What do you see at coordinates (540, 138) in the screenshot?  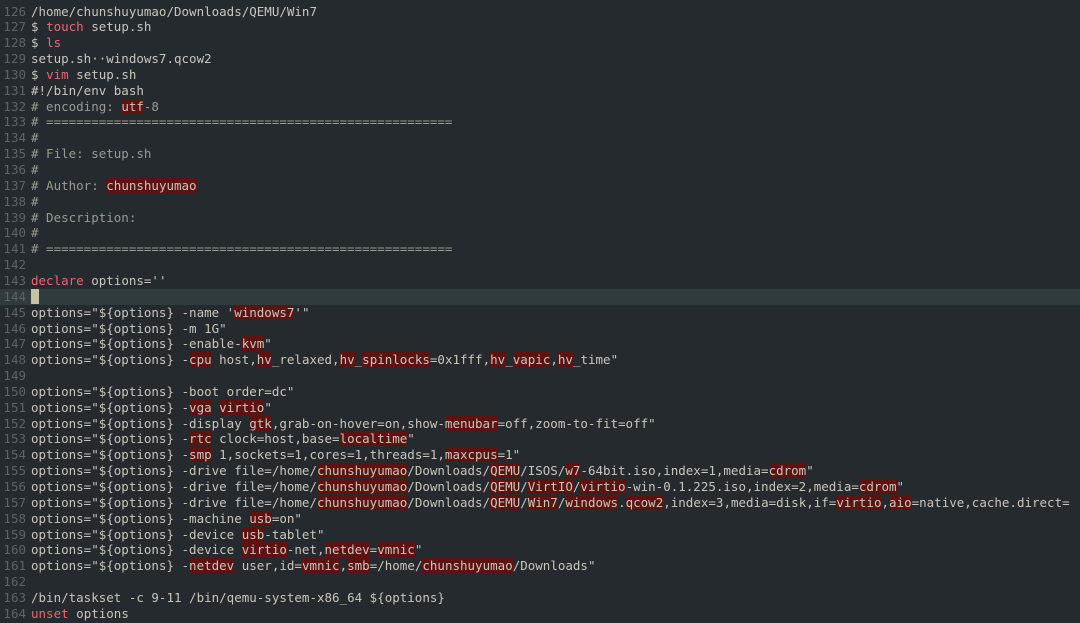 I see `editor-line: 134 #` at bounding box center [540, 138].